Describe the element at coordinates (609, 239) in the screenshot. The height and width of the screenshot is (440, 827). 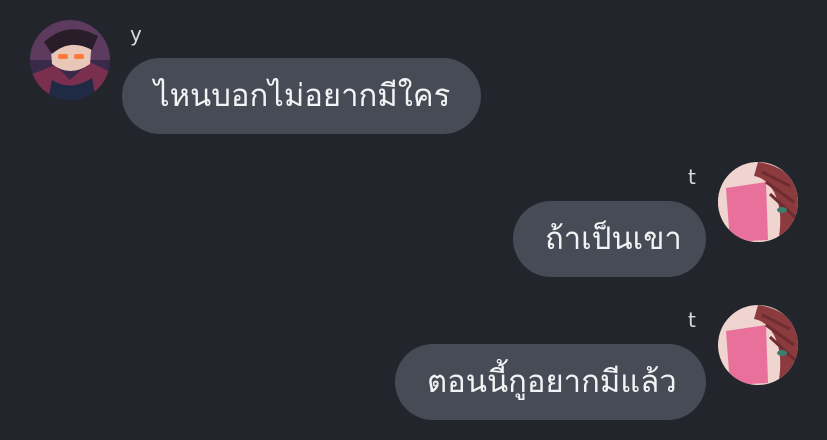
I see `message-bubble: ถ้าเป็นเขา` at that location.